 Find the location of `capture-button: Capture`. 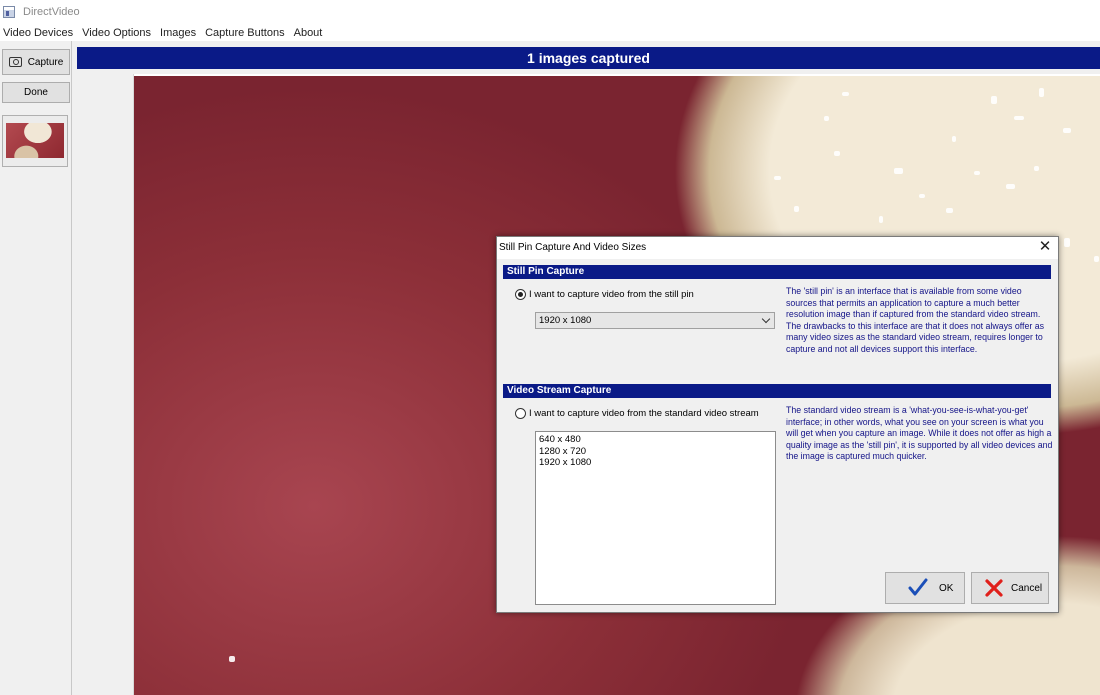

capture-button: Capture is located at coordinates (36, 62).